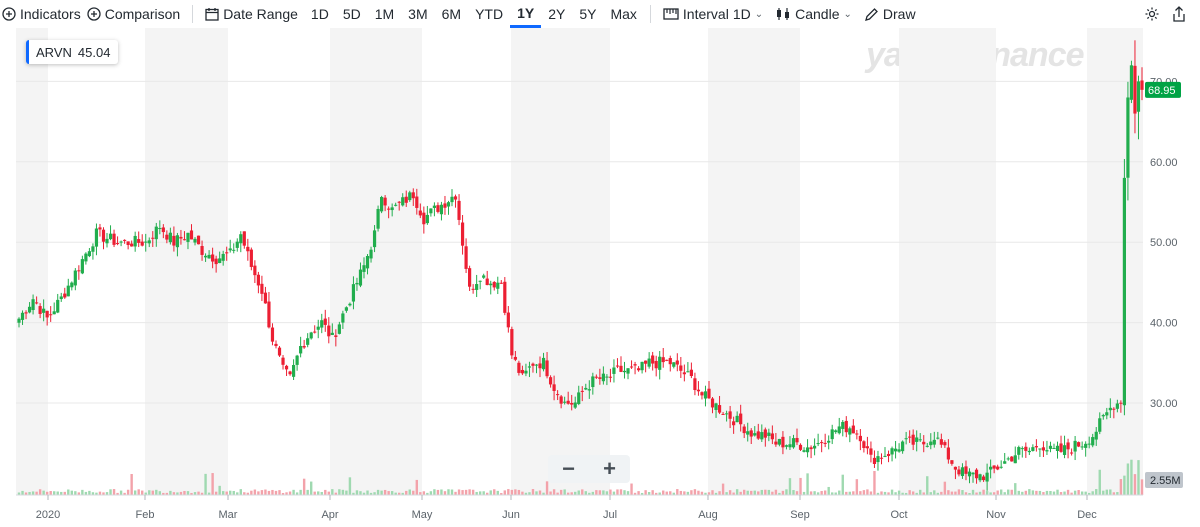 This screenshot has height=527, width=1200. What do you see at coordinates (556, 14) in the screenshot?
I see `range-2y: 2Y` at bounding box center [556, 14].